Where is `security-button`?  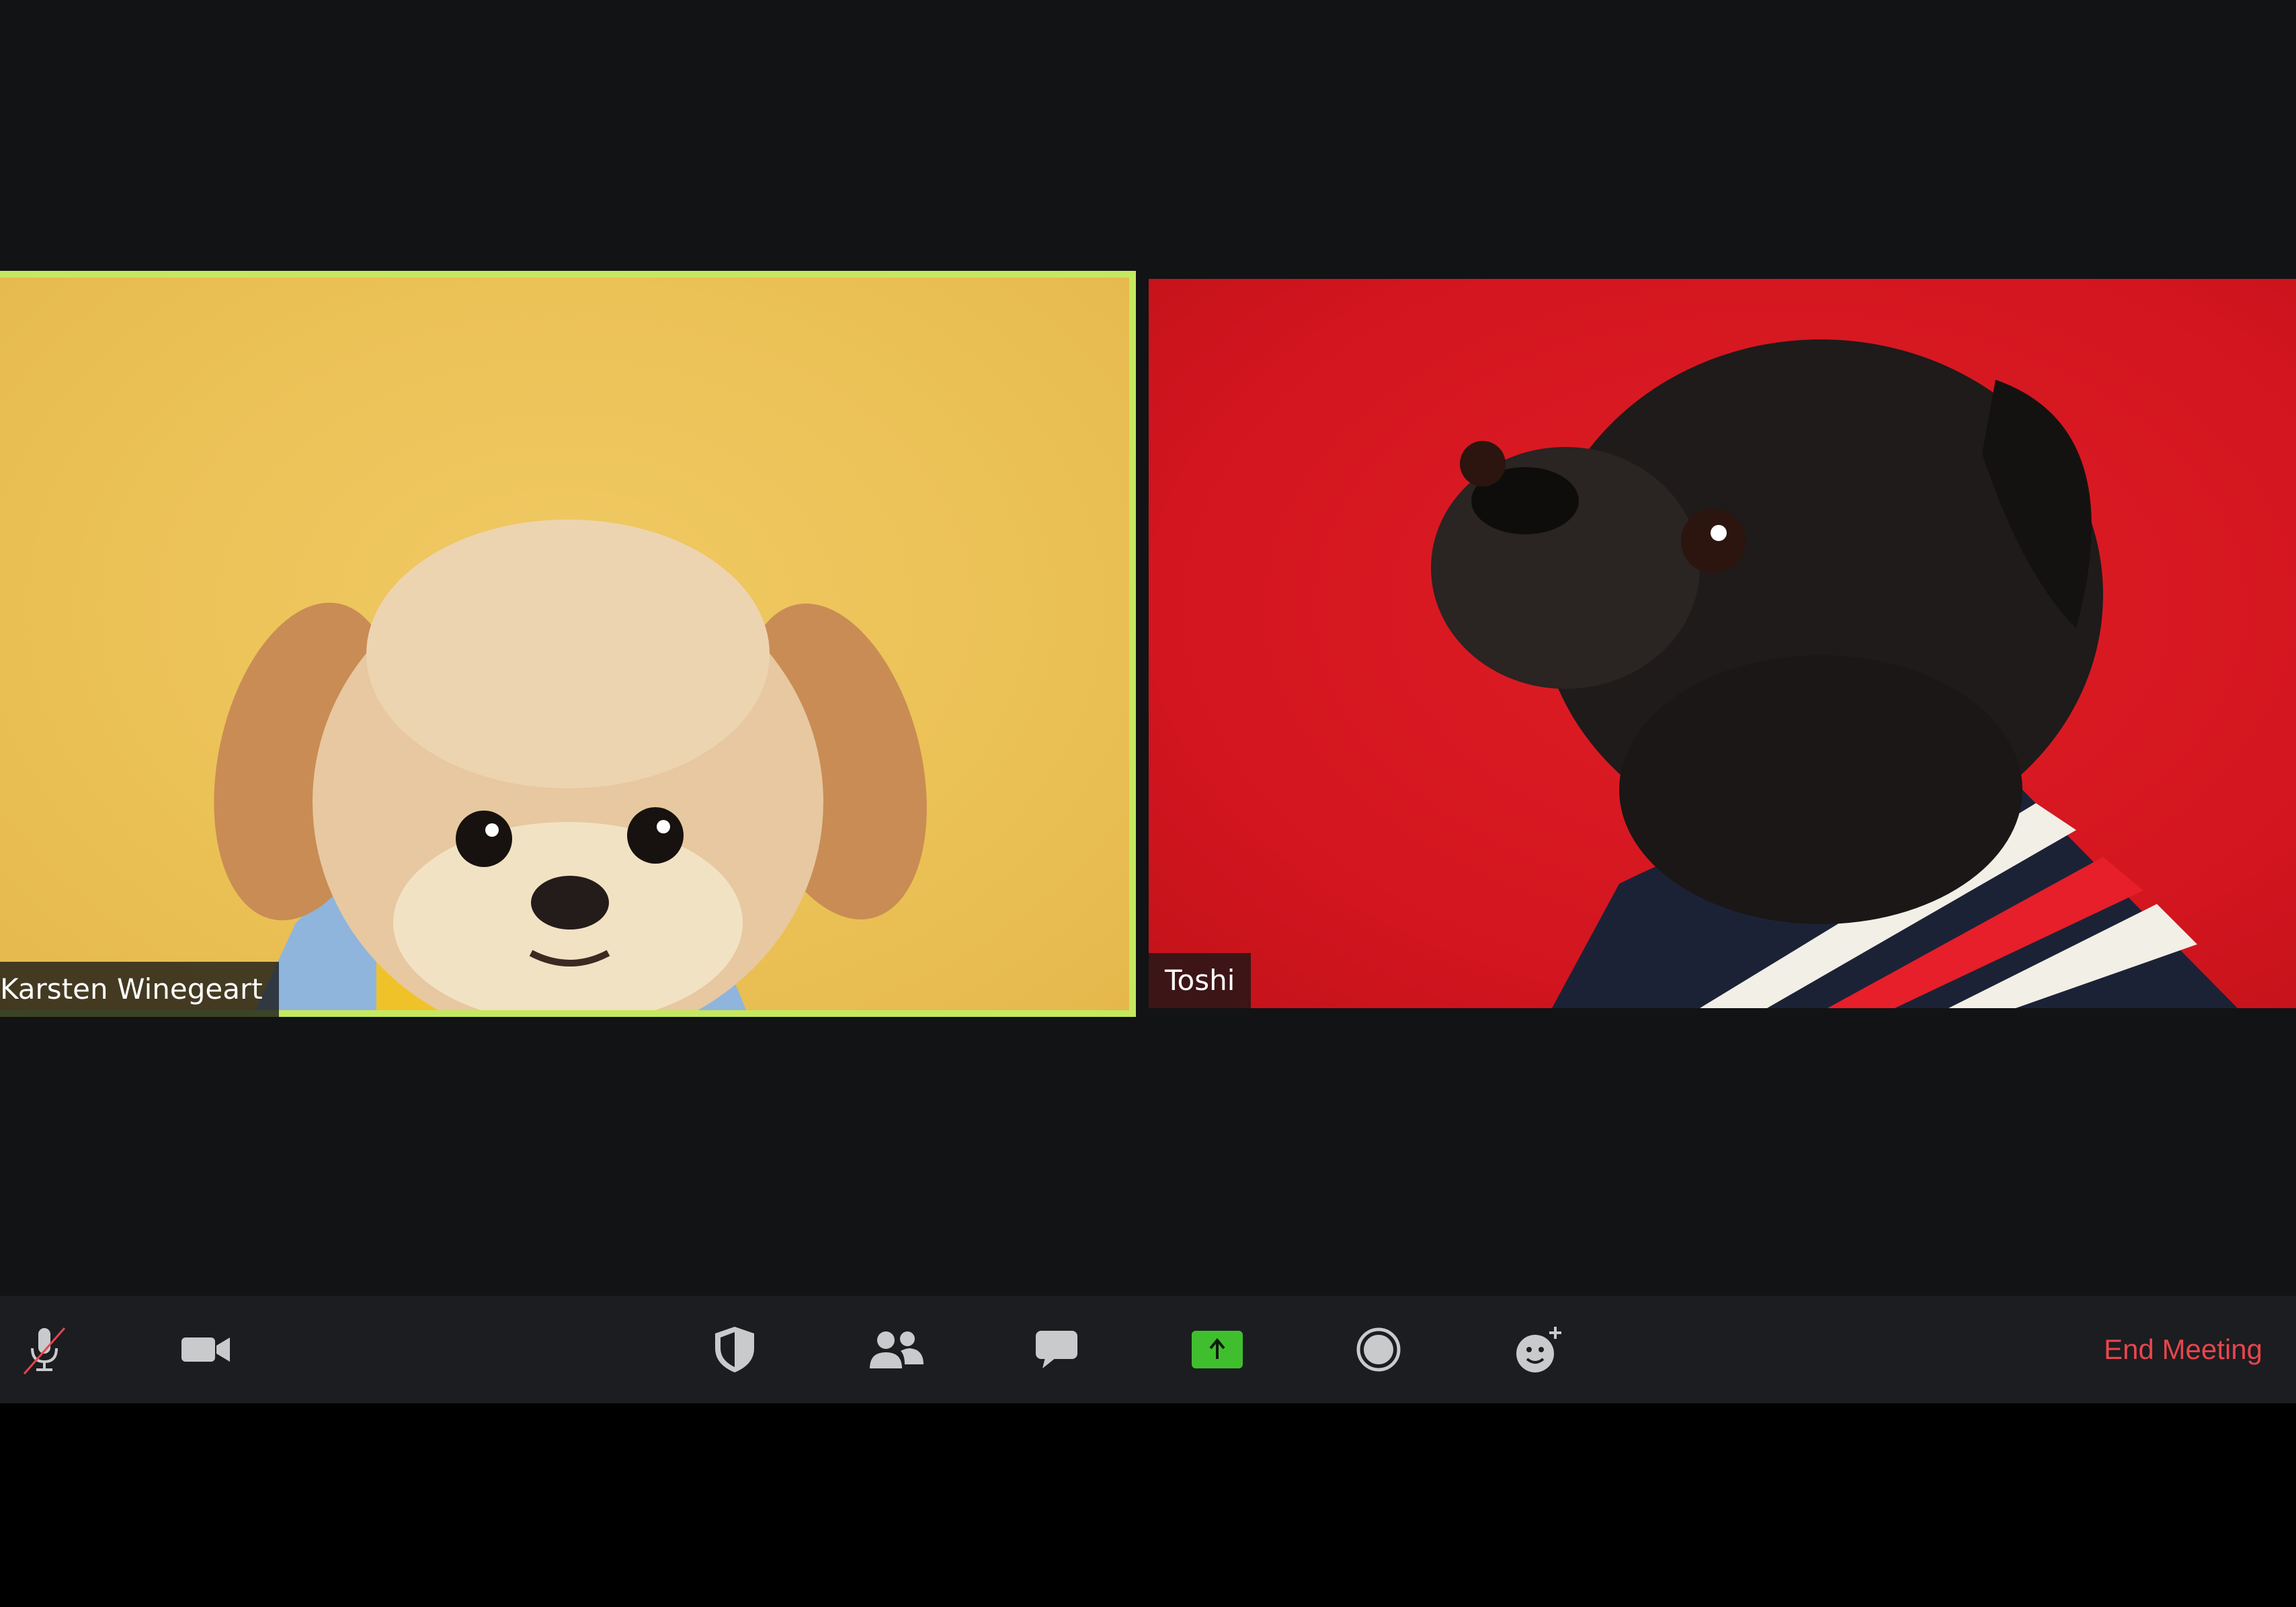 security-button is located at coordinates (734, 1349).